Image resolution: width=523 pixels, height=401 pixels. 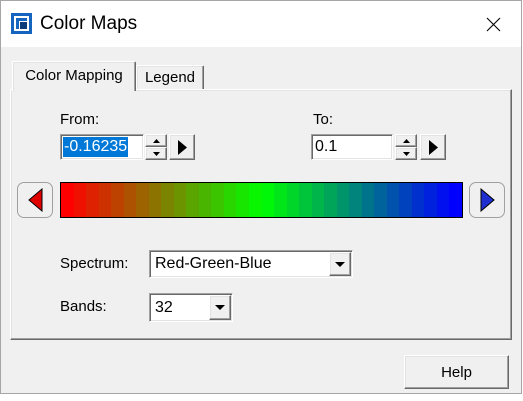 I want to click on help-button-label: Help, so click(x=456, y=372).